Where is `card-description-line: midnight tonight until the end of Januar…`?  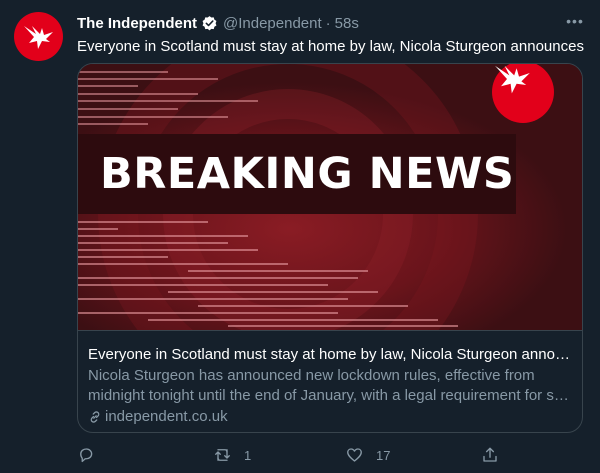
card-description-line: midnight tonight until the end of Januar… is located at coordinates (330, 395).